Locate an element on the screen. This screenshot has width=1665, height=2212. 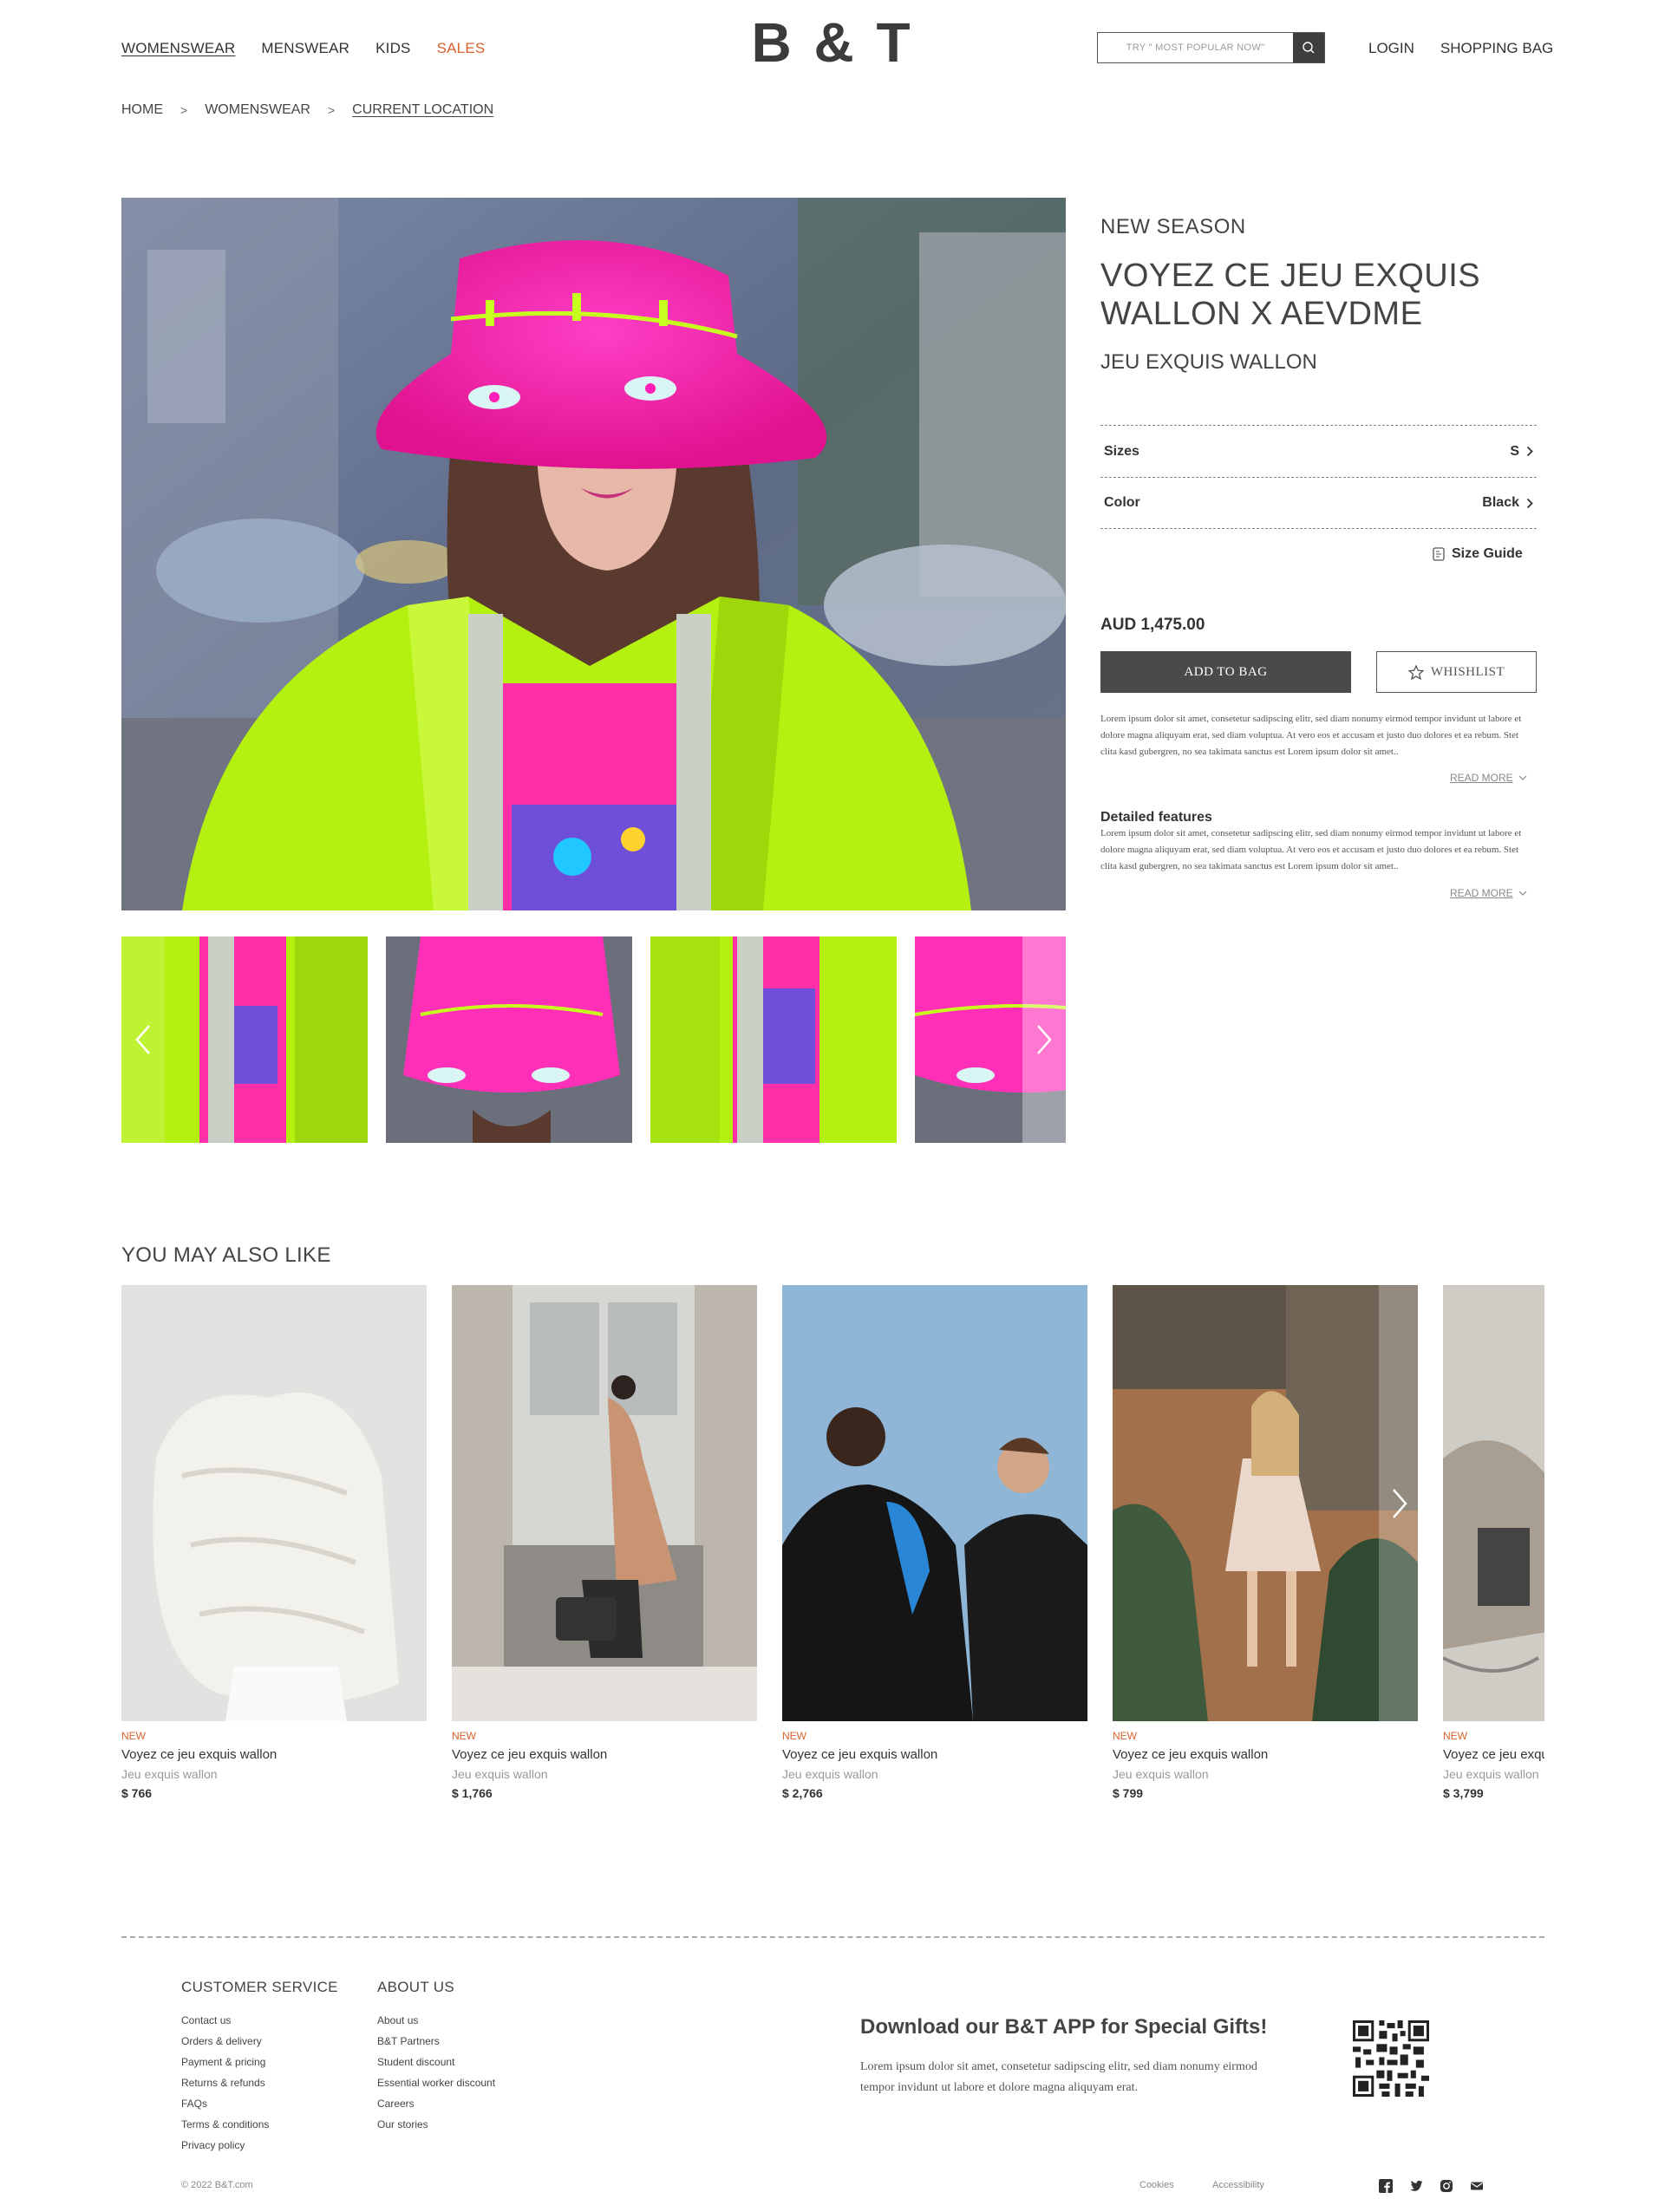
footer-link-orders: Orders & delivery is located at coordinates (259, 2041).